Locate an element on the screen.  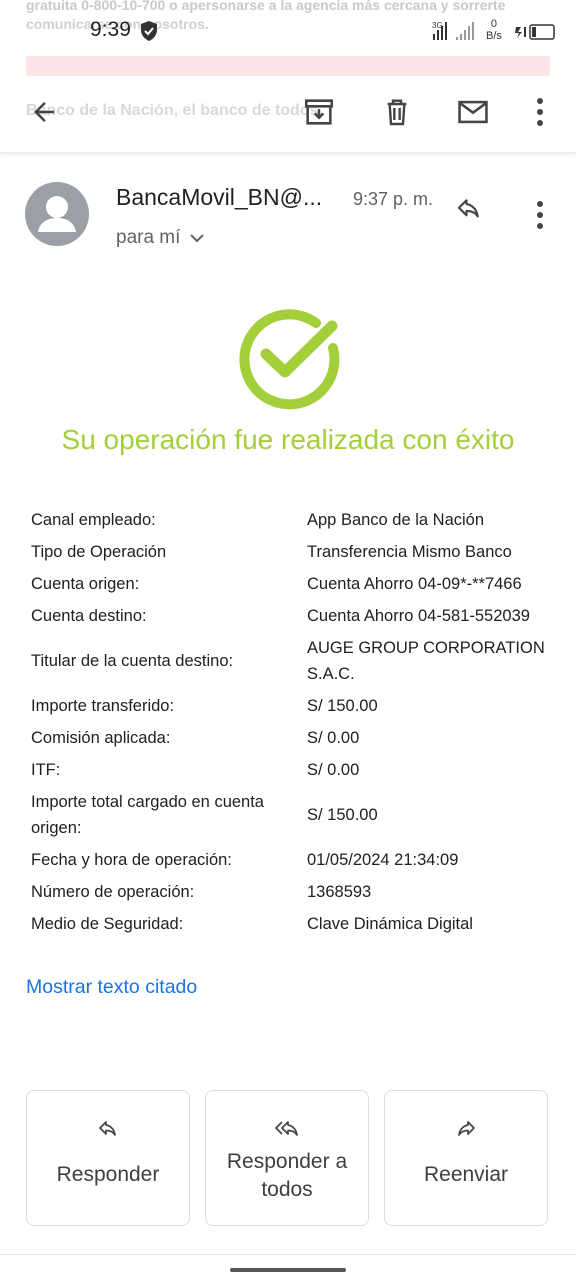
email-toolbar: Banco de la Nación, el banco de todos is located at coordinates (288, 116).